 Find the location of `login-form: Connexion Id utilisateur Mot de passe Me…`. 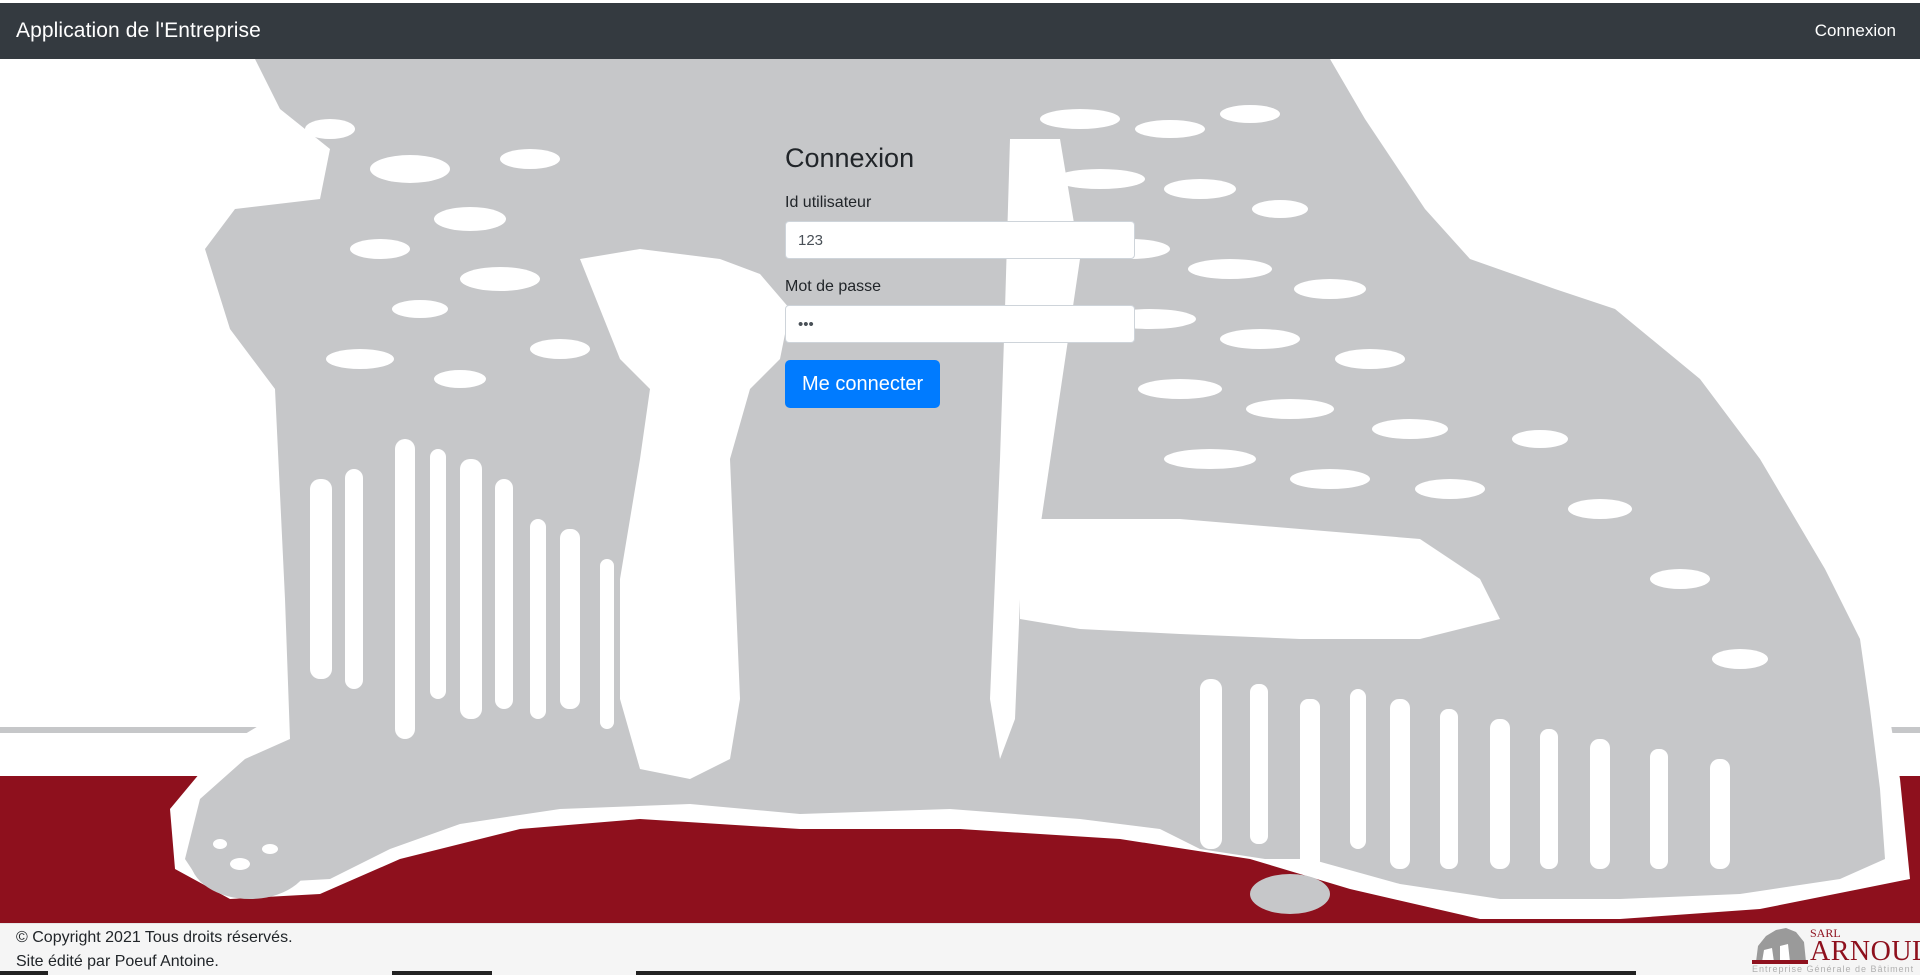

login-form: Connexion Id utilisateur Mot de passe Me… is located at coordinates (961, 274).